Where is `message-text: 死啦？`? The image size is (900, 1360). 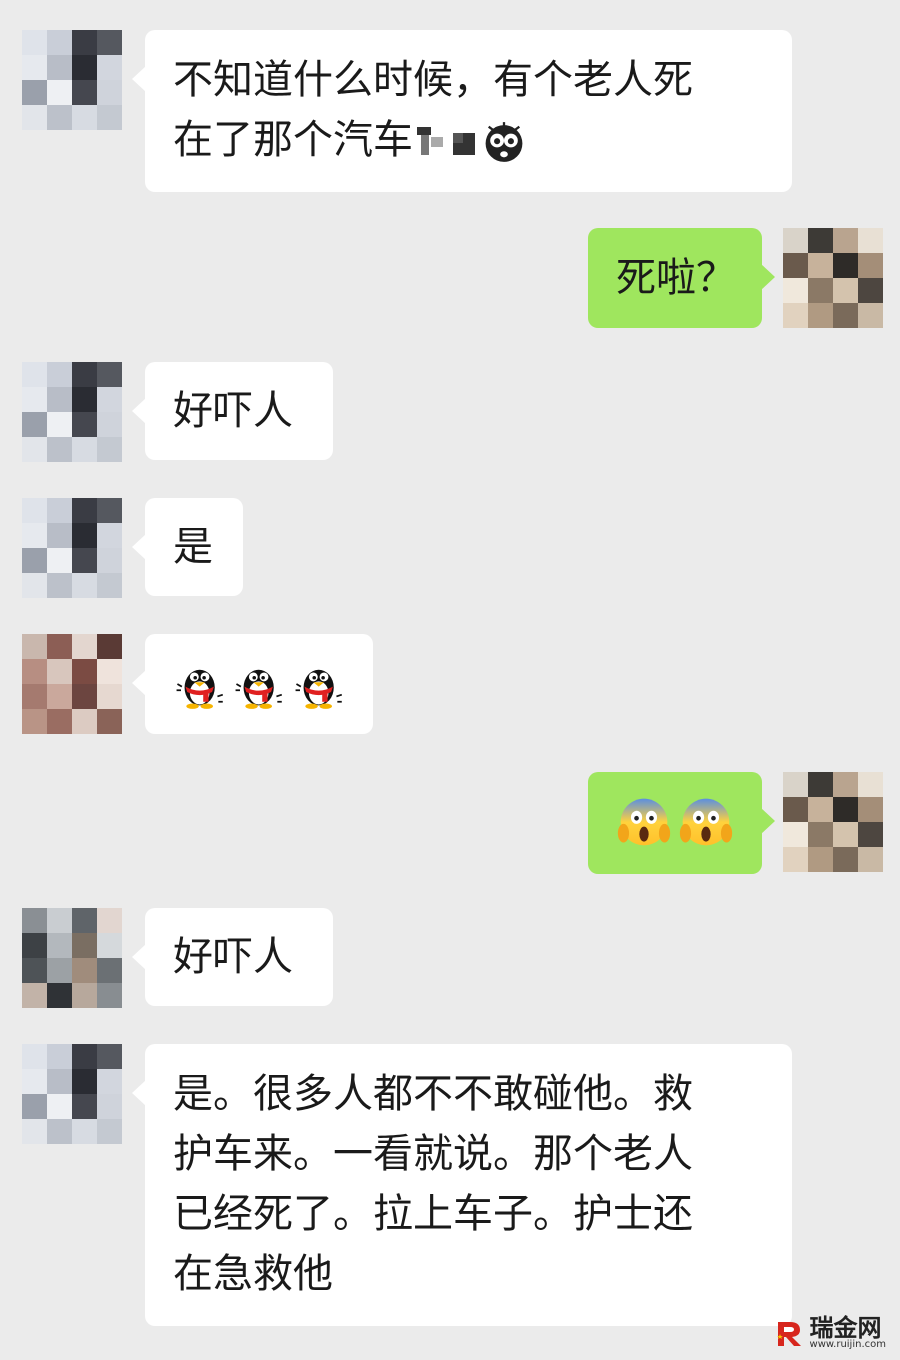
message-text: 死啦？ is located at coordinates (676, 278).